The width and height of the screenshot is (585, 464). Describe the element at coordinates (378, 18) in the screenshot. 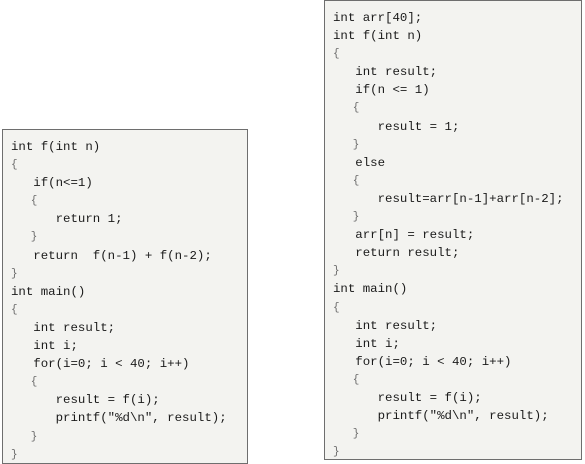

I see `right-code-line: int arr[40];` at that location.